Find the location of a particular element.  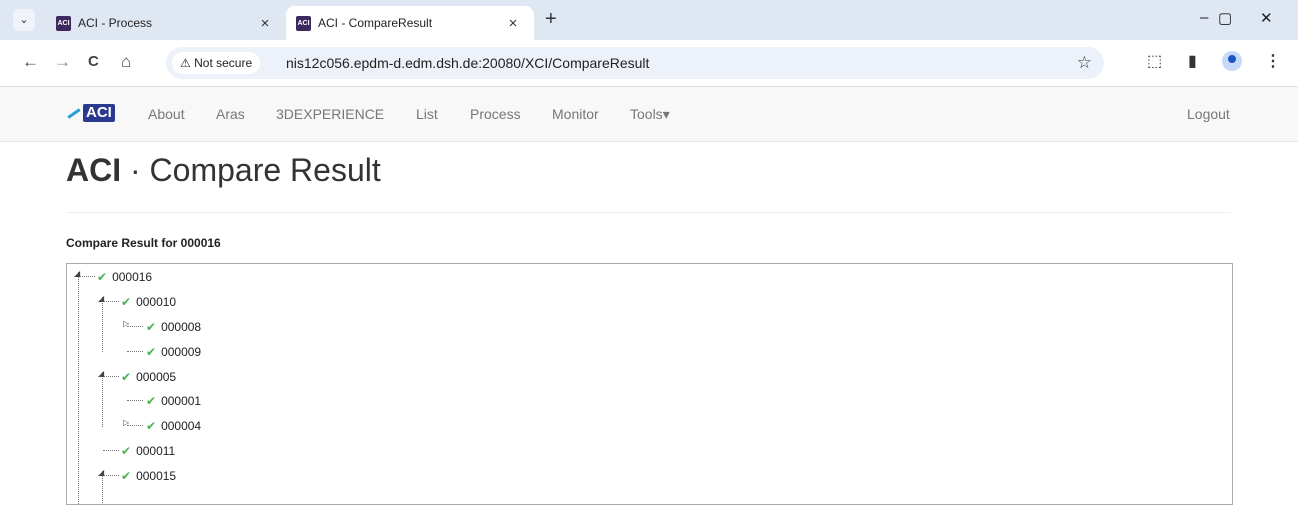

tab-search-button: ⌄ is located at coordinates (24, 20).